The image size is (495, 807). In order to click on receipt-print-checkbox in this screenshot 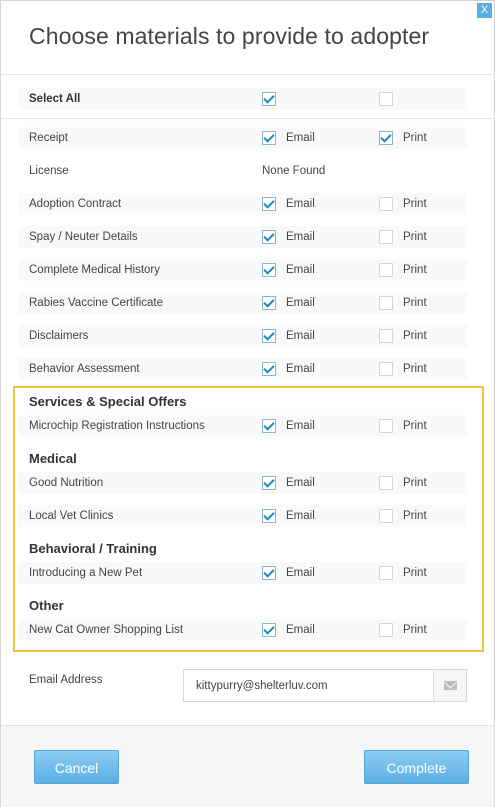, I will do `click(386, 138)`.